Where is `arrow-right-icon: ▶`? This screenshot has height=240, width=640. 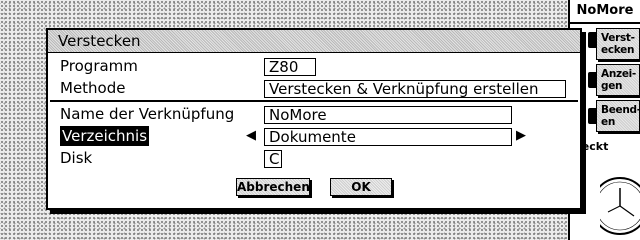 arrow-right-icon: ▶ is located at coordinates (521, 135).